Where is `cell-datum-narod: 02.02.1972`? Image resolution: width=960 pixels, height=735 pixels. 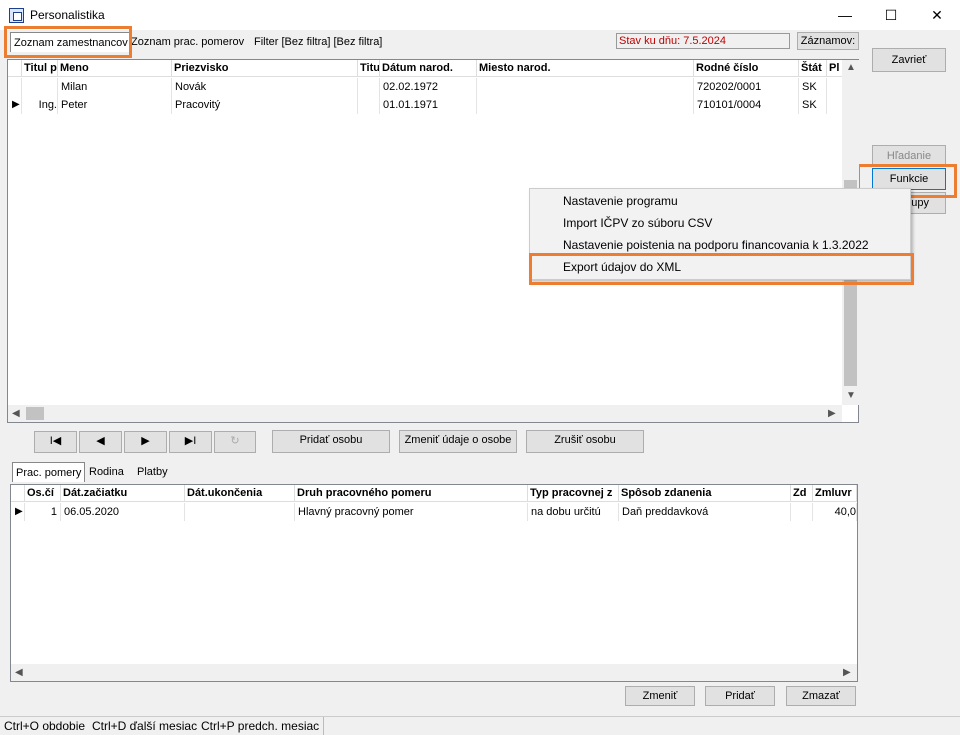 cell-datum-narod: 02.02.1972 is located at coordinates (428, 87).